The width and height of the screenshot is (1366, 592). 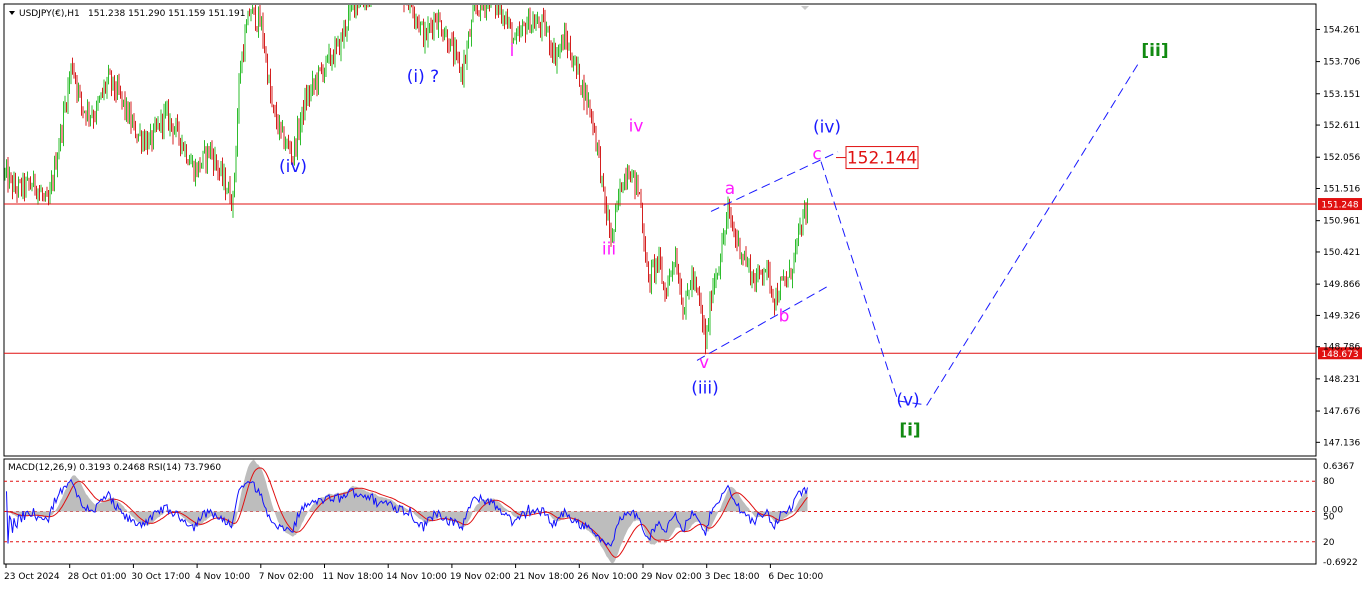 I want to click on y-tick-label: 153.706, so click(x=1341, y=63).